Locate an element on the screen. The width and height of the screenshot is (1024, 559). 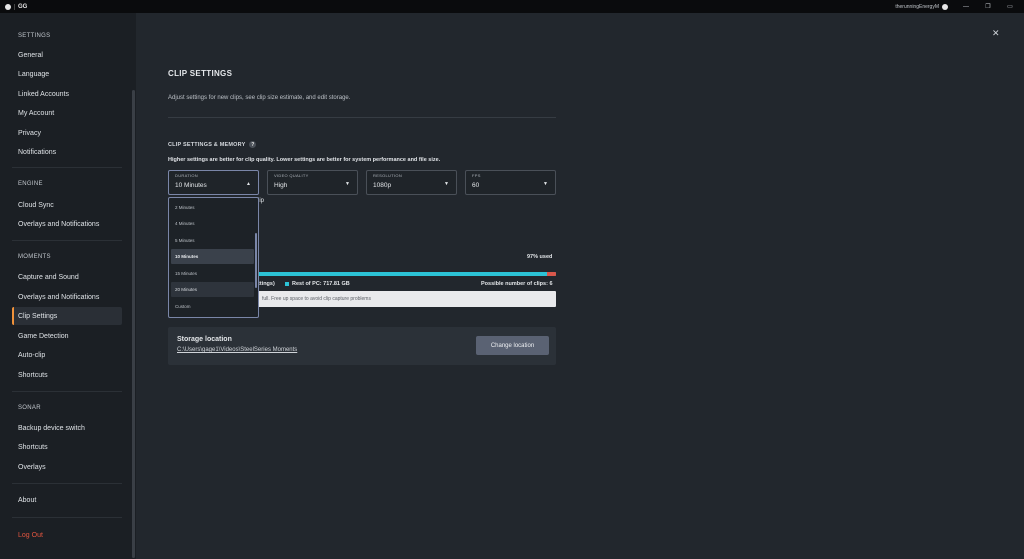
duration-option: 5 Minutes is located at coordinates (212, 240).